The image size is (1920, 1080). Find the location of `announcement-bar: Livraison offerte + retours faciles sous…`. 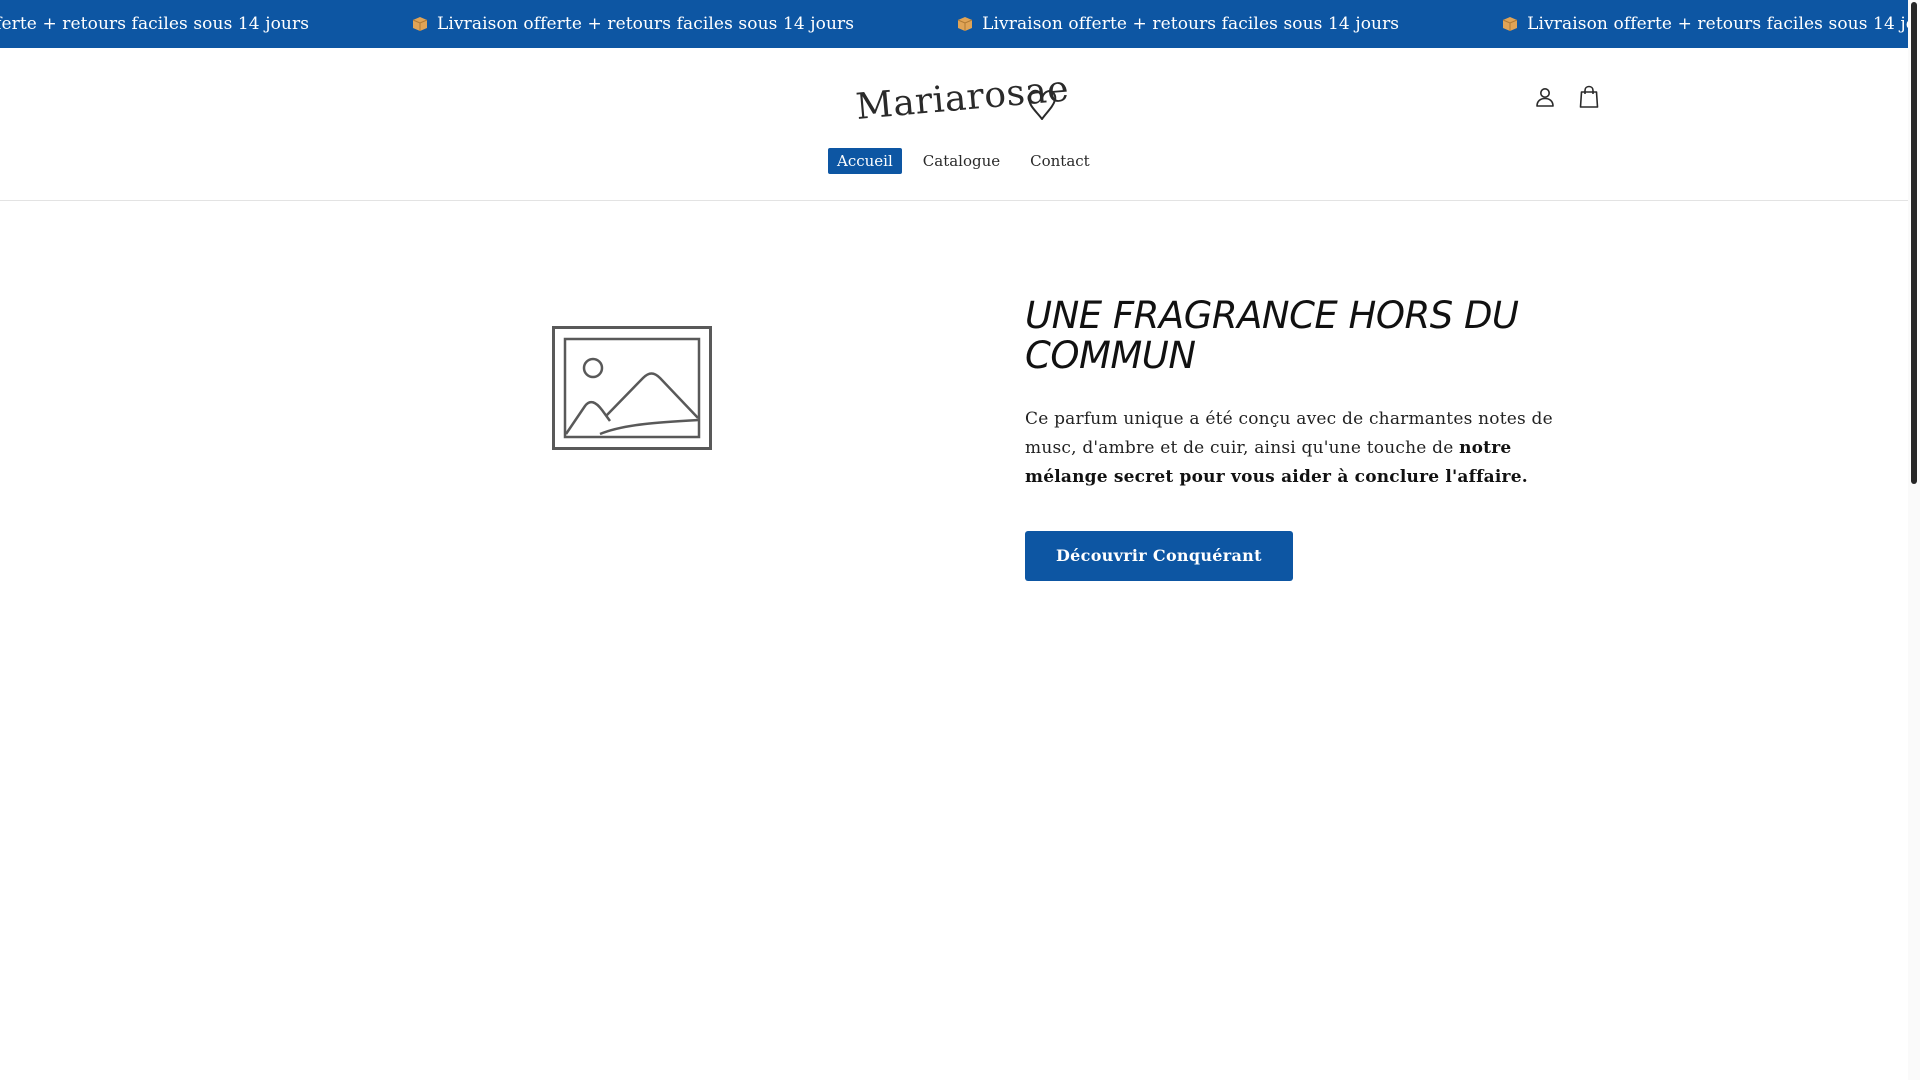

announcement-bar: Livraison offerte + retours faciles sous… is located at coordinates (954, 24).